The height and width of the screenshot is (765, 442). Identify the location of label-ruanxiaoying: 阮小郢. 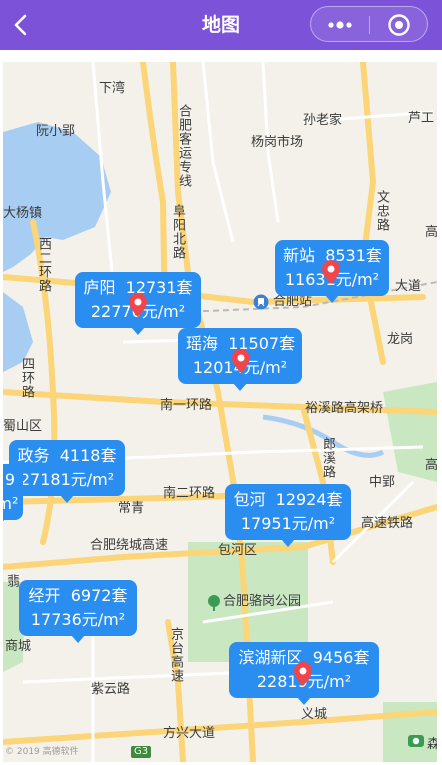
(56, 131).